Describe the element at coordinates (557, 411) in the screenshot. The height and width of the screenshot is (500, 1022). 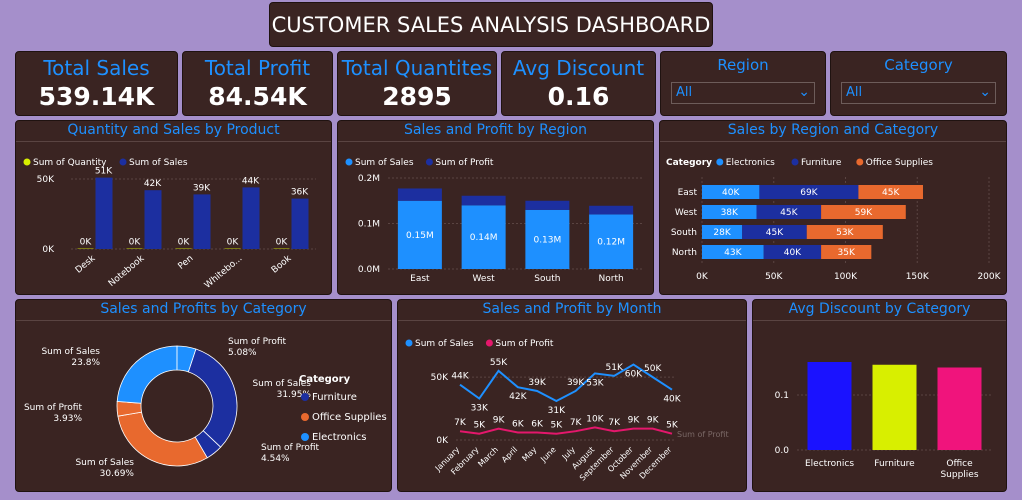
I see `data-label: 31K` at that location.